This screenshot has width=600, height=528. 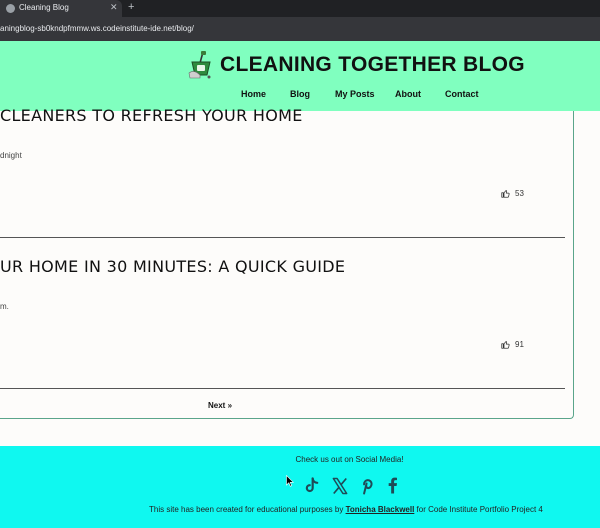 What do you see at coordinates (11, 155) in the screenshot?
I see `post-excerpt: dnight` at bounding box center [11, 155].